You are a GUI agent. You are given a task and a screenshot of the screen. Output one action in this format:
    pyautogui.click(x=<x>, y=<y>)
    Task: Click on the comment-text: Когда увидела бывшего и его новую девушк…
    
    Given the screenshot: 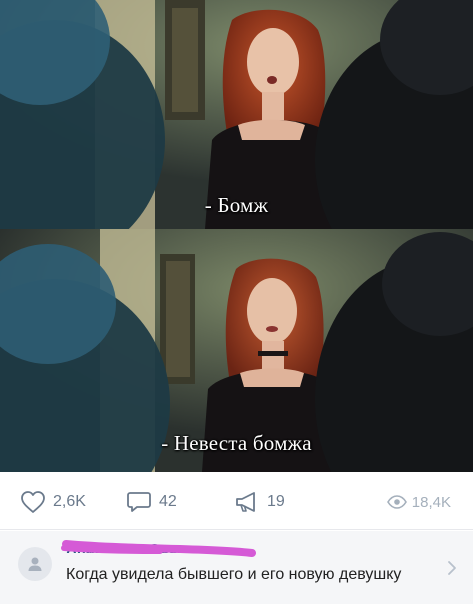 What is the action you would take?
    pyautogui.click(x=234, y=574)
    